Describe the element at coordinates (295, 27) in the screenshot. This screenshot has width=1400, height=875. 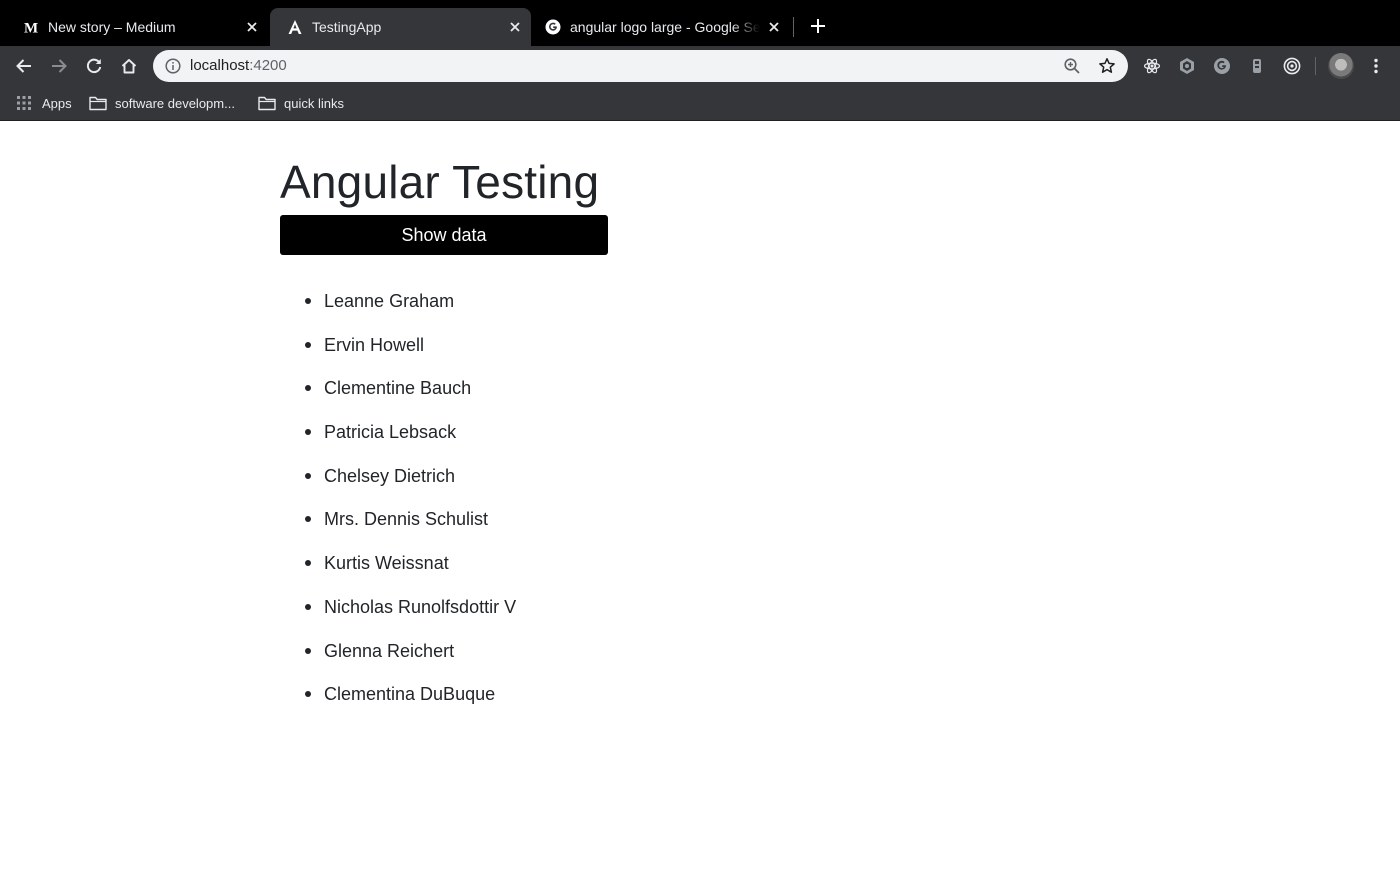
I see `angular-icon` at that location.